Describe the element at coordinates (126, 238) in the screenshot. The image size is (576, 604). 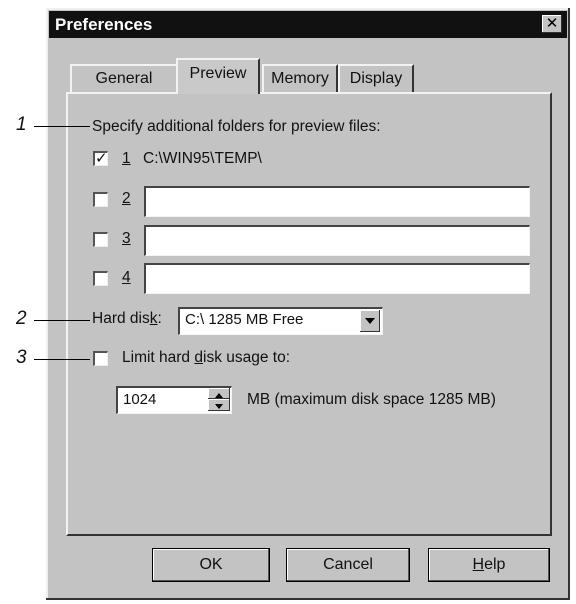
I see `folder-3-number: 3` at that location.